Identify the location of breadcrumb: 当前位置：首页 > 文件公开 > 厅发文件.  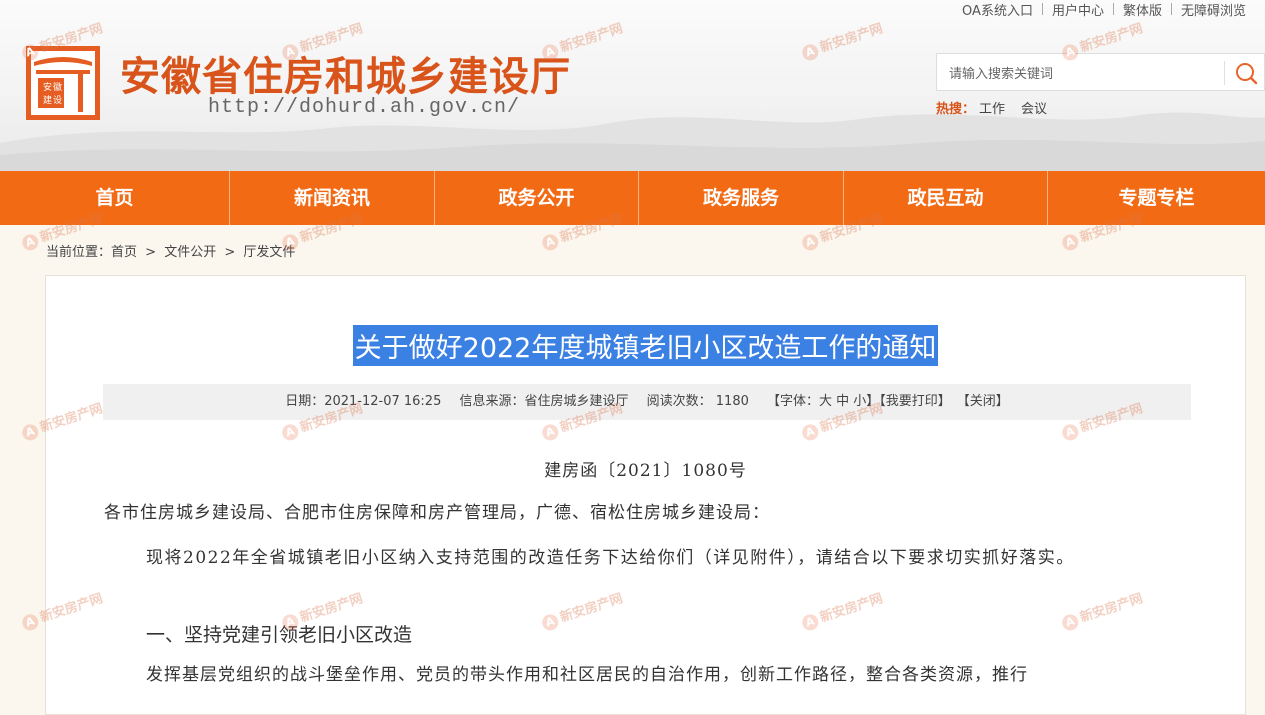
(172, 250).